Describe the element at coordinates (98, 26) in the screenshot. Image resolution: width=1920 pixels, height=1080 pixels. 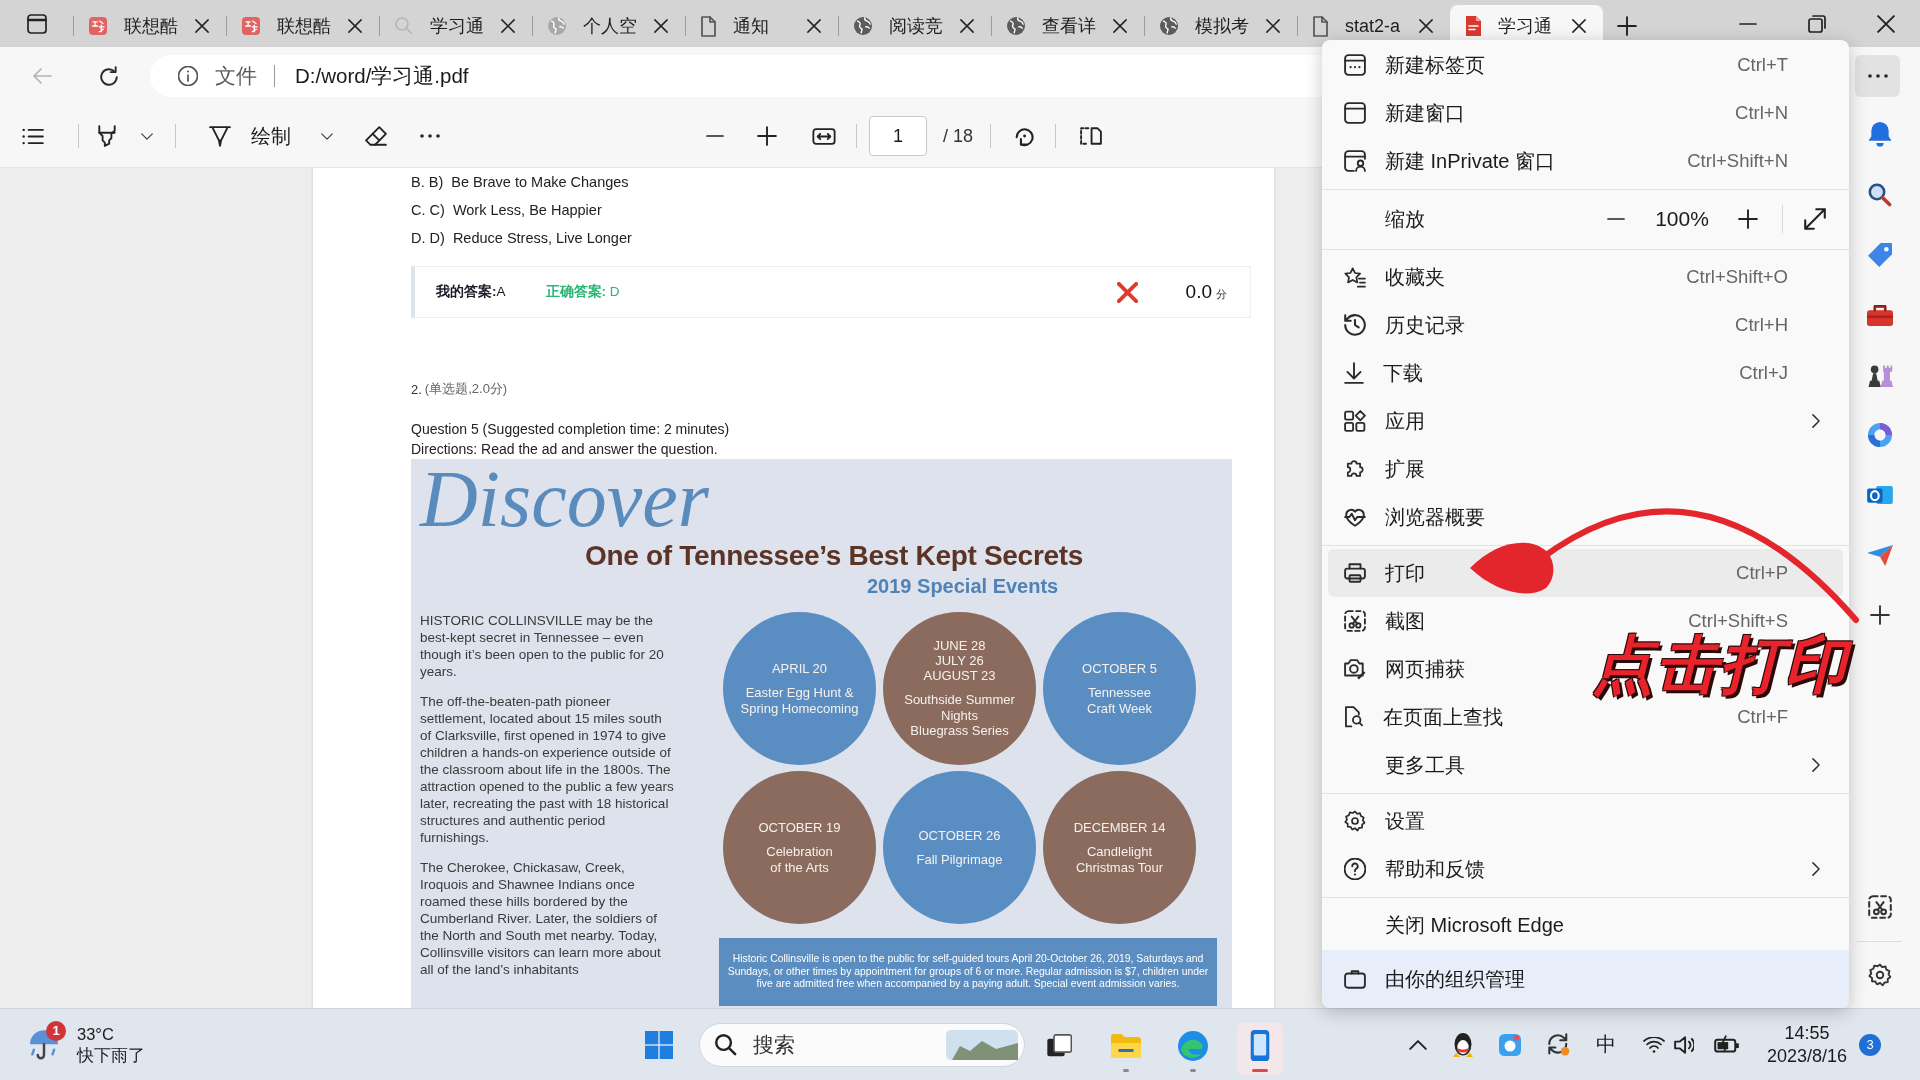
I see `app-logo-icon` at that location.